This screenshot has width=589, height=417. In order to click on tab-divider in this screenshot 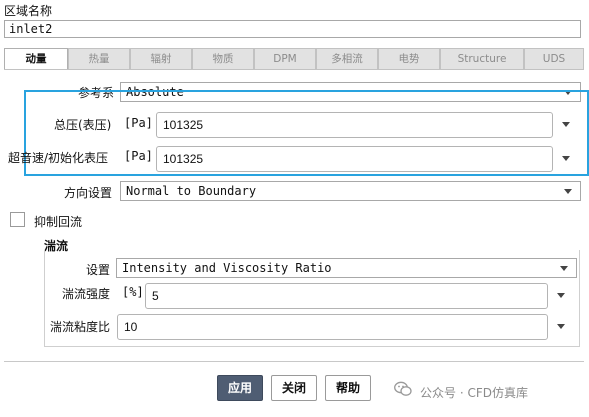, I will do `click(294, 69)`.